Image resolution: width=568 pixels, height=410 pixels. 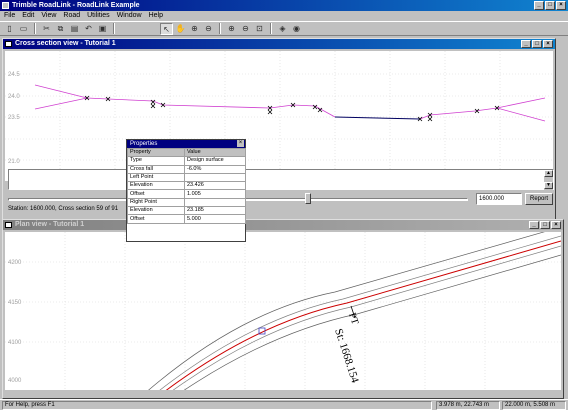 What do you see at coordinates (166, 28) in the screenshot?
I see `pointer-icon: ↖` at bounding box center [166, 28].